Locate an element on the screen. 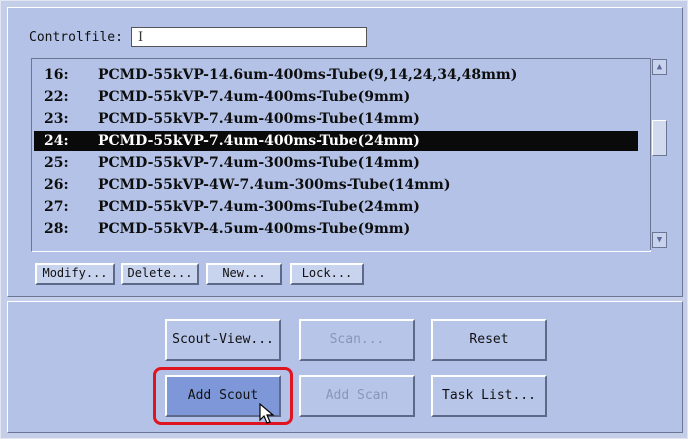  scroll-up-icon: ▲ is located at coordinates (659, 67).